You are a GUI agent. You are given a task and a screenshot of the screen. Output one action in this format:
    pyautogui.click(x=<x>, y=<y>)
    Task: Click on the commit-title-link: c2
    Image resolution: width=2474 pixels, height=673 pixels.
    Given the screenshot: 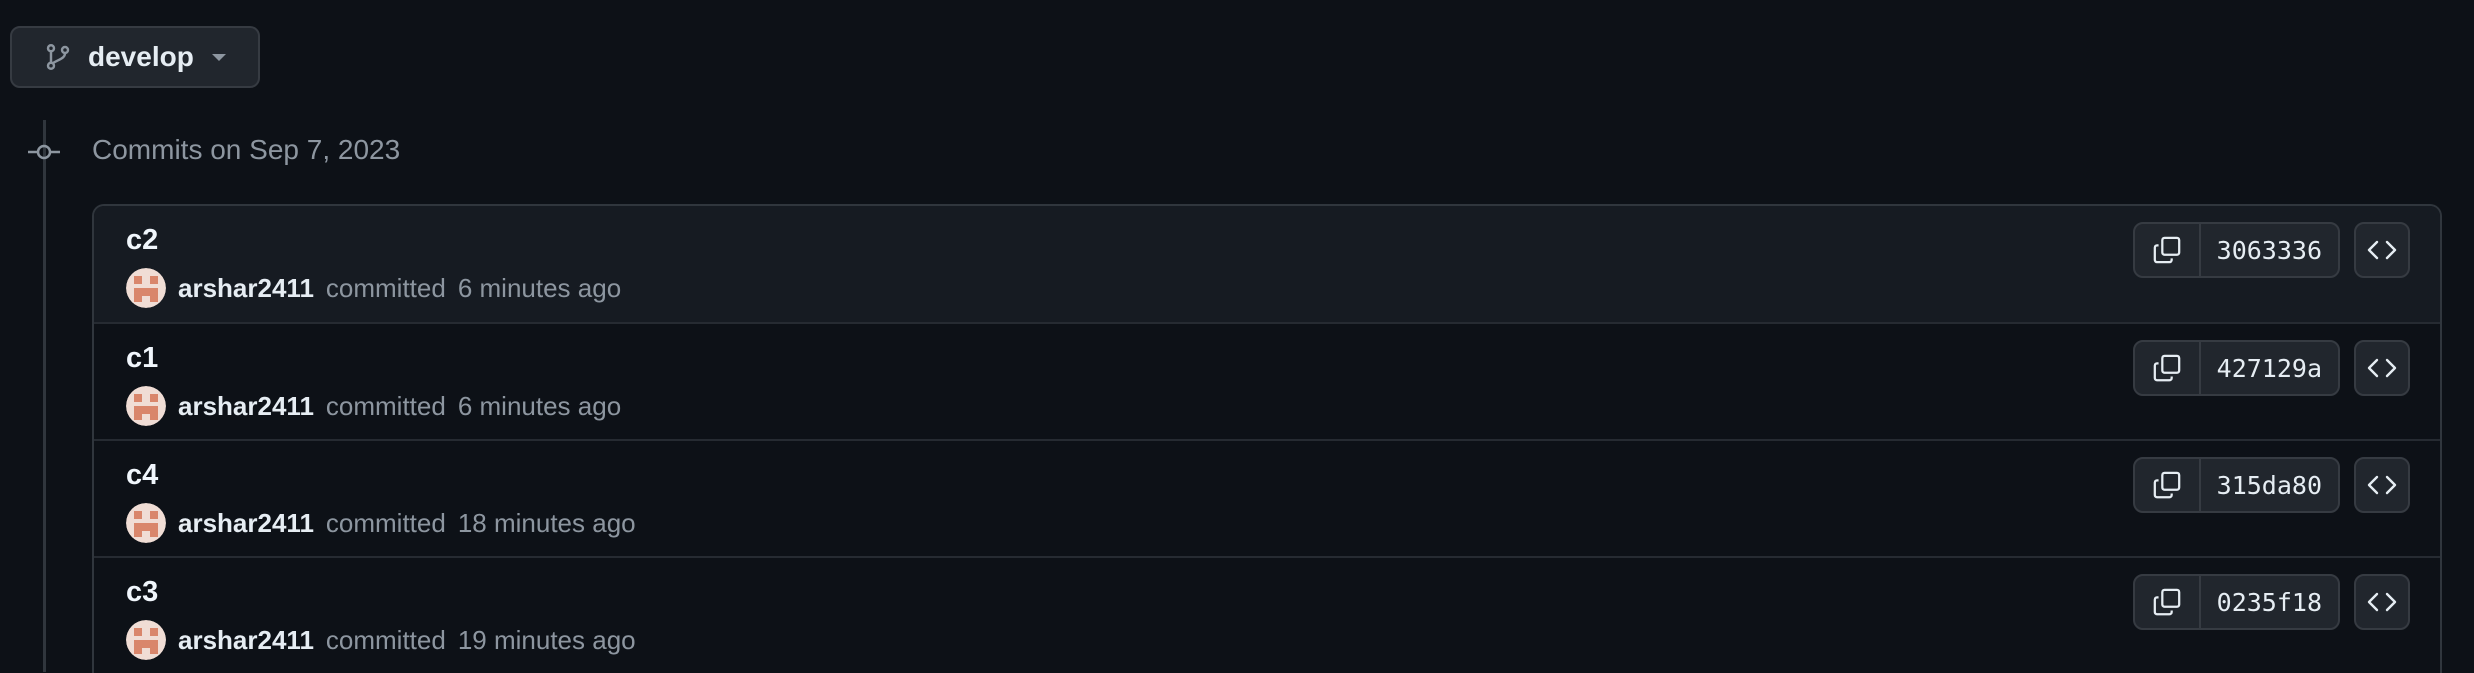 What is the action you would take?
    pyautogui.click(x=142, y=240)
    